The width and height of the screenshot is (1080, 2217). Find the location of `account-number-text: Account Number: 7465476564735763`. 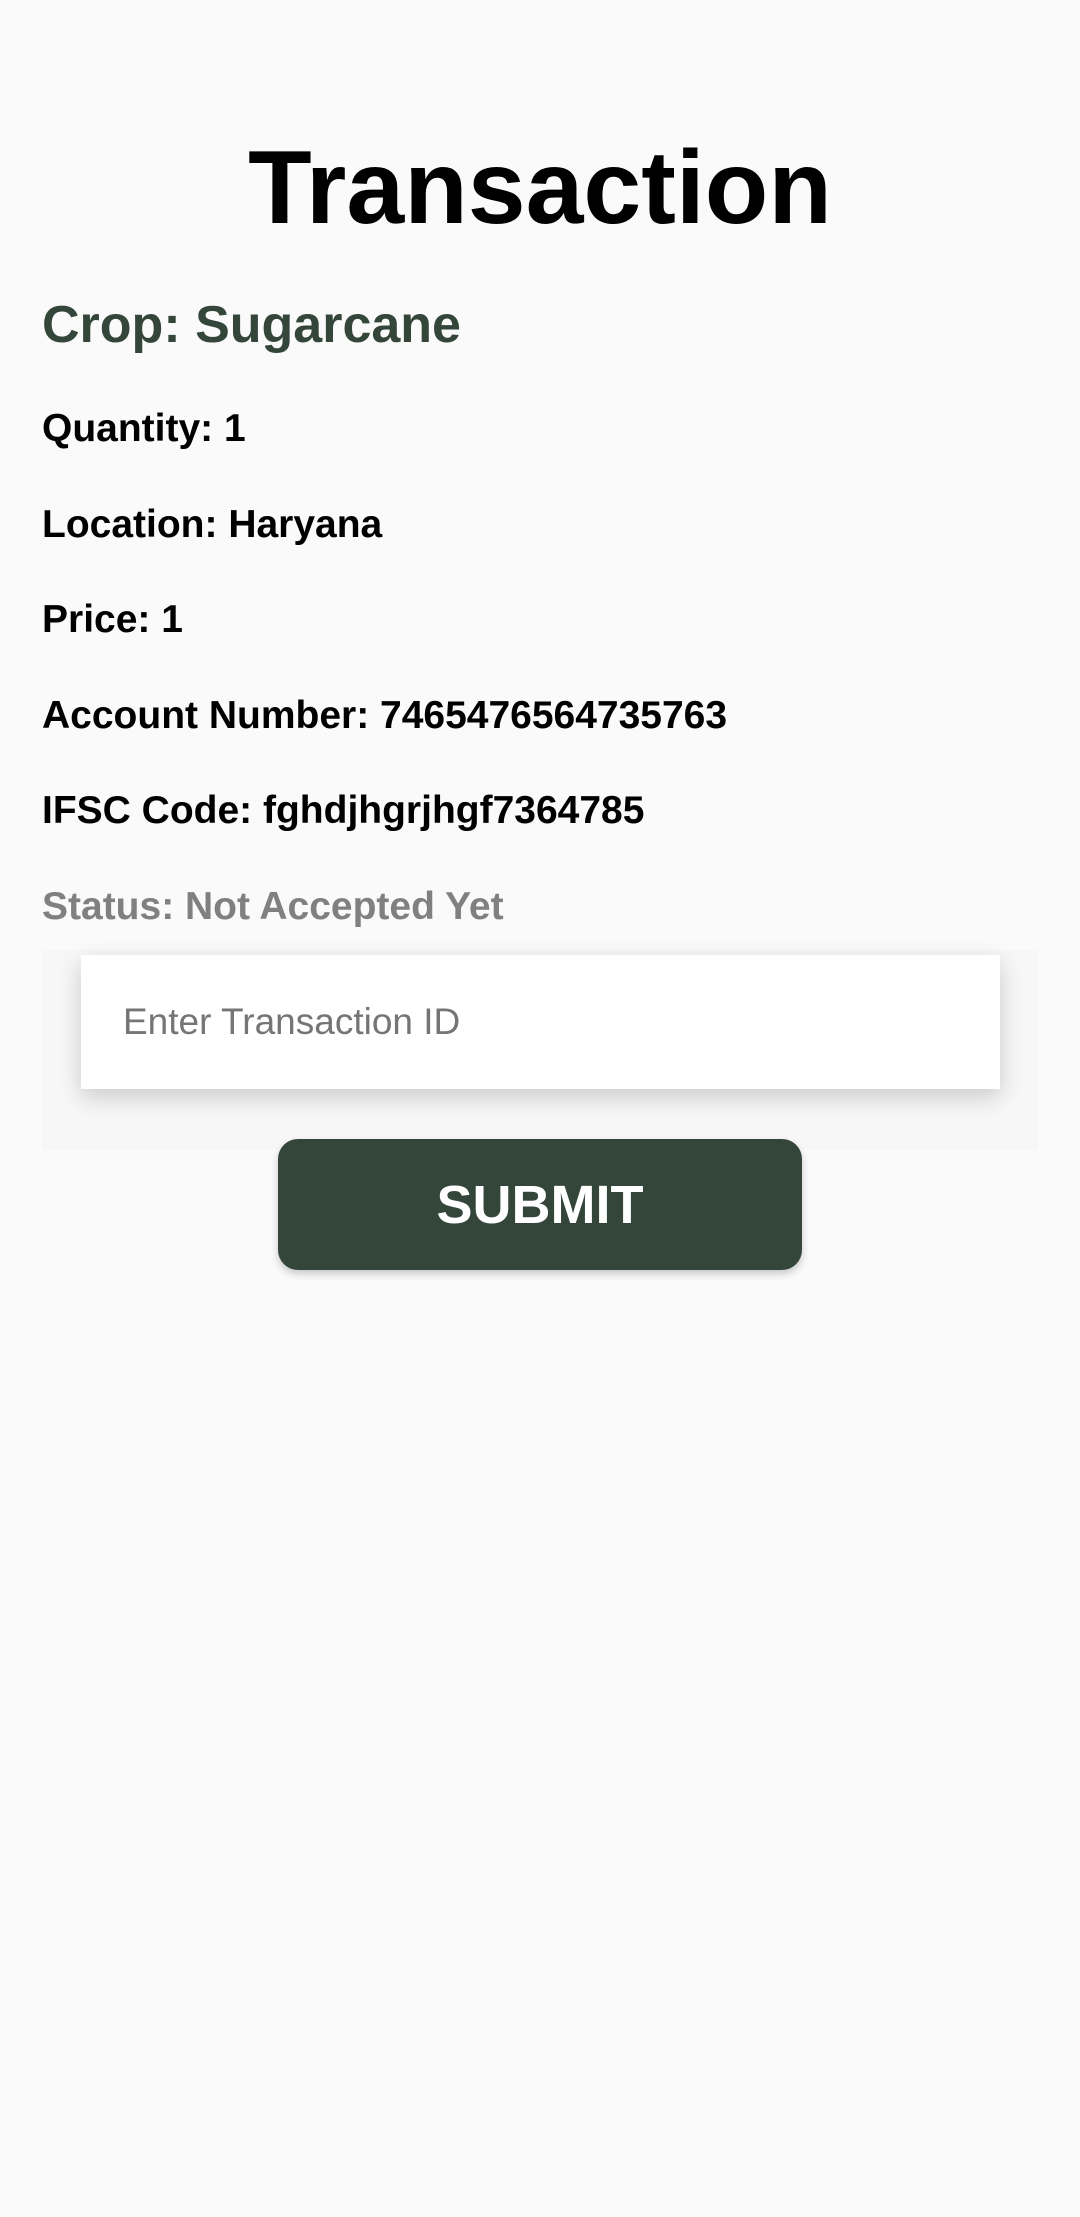

account-number-text: Account Number: 7465476564735763 is located at coordinates (385, 715).